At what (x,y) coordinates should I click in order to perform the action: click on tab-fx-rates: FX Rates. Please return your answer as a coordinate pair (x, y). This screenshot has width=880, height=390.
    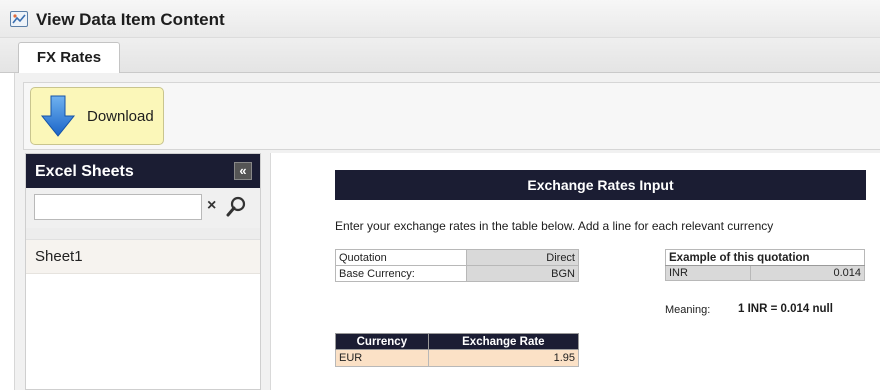
    Looking at the image, I should click on (69, 58).